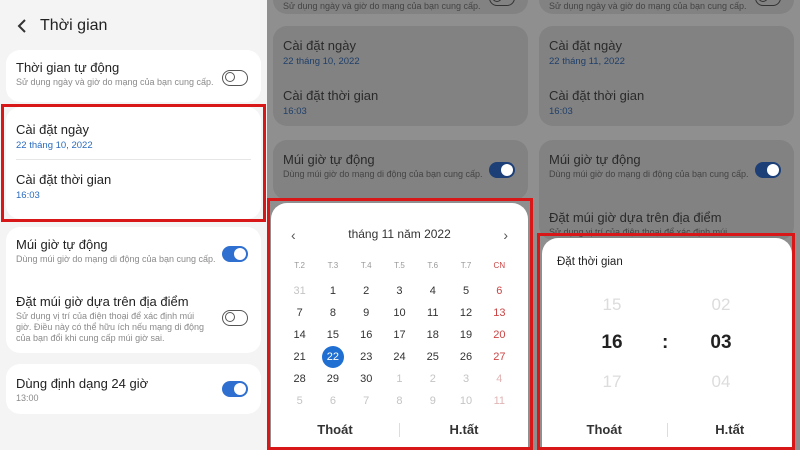 The height and width of the screenshot is (450, 800). I want to click on setting-24h-format: Dùng định dạng 24 giờ 13:00, so click(82, 390).